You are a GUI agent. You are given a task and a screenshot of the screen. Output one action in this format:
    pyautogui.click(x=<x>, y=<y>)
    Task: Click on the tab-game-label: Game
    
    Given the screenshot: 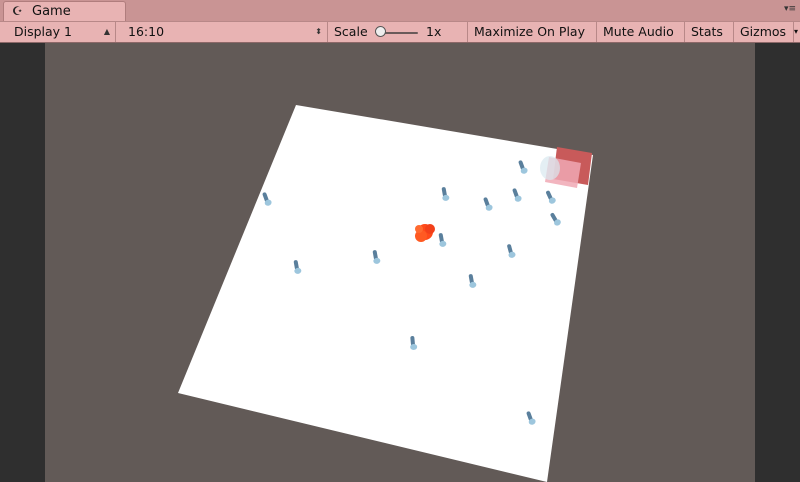 What is the action you would take?
    pyautogui.click(x=51, y=11)
    